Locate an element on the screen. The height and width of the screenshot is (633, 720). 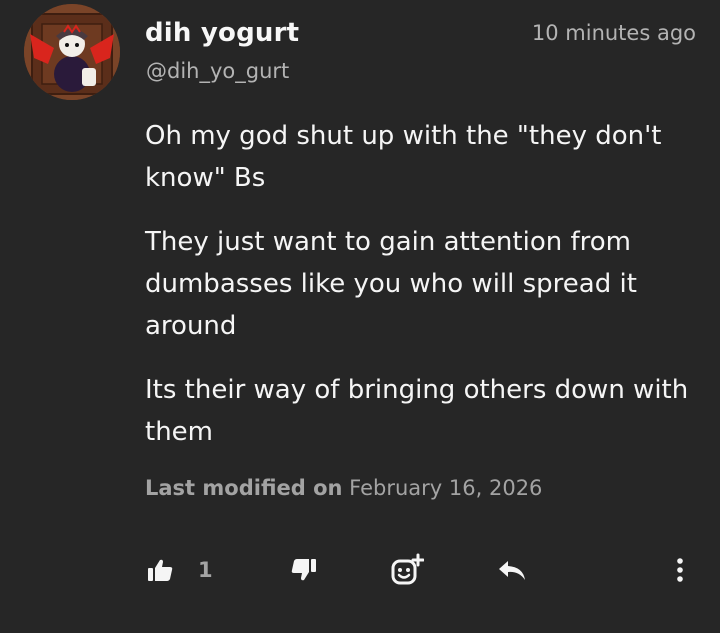
reply-button is located at coordinates (512, 570).